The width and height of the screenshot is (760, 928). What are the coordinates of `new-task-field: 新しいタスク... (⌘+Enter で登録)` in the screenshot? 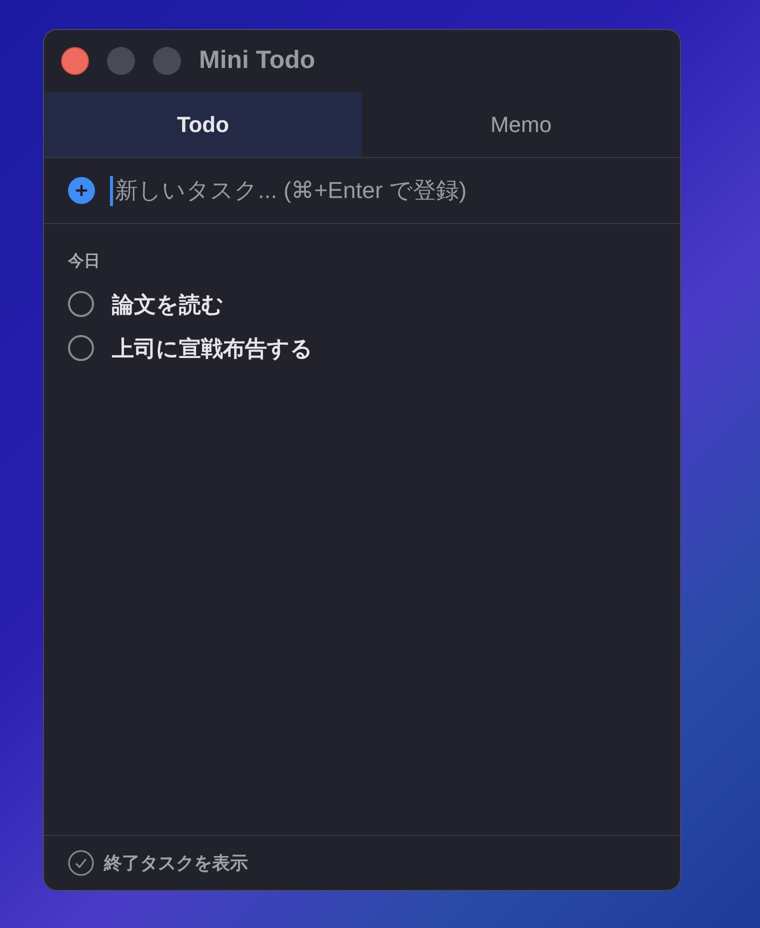 It's located at (383, 191).